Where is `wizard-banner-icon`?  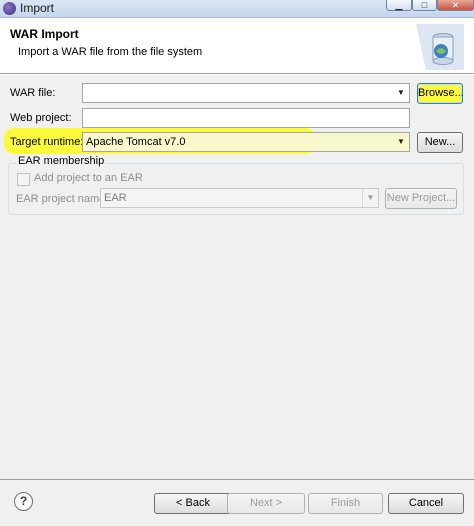 wizard-banner-icon is located at coordinates (440, 47).